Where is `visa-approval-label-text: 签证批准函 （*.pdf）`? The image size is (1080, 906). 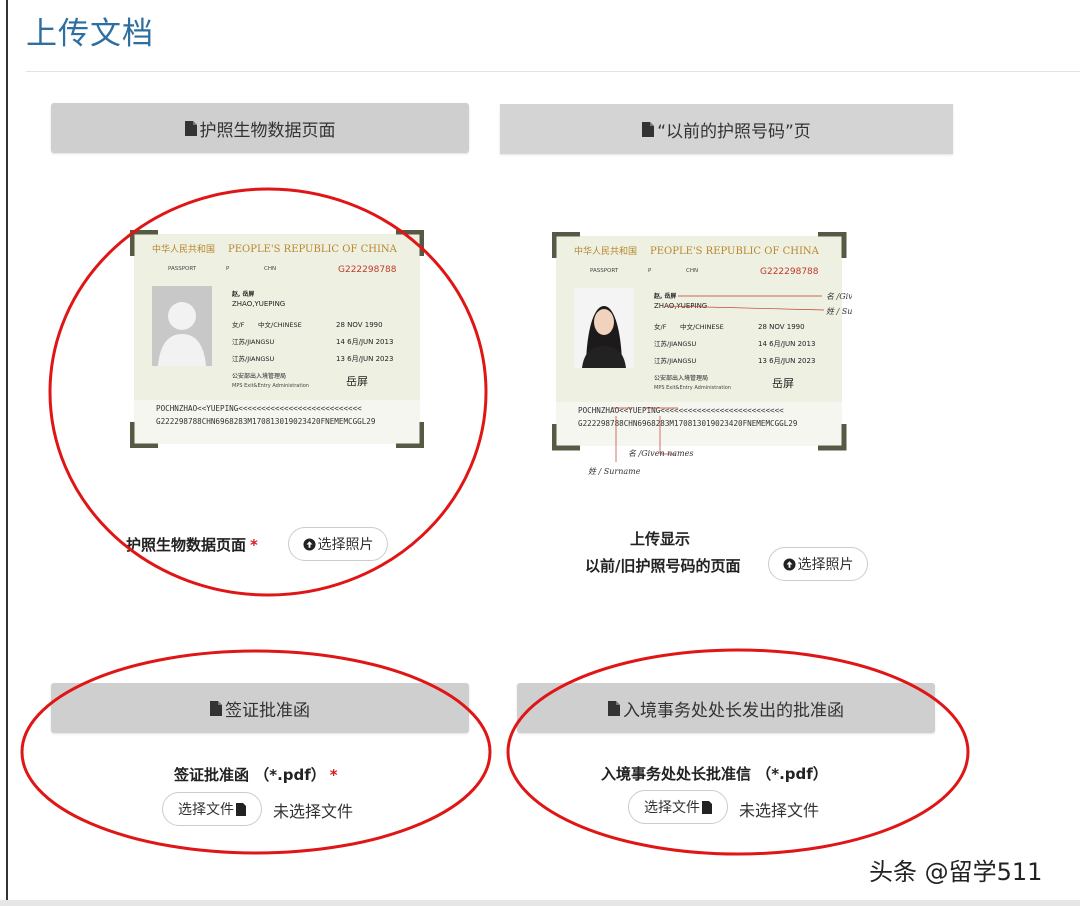
visa-approval-label-text: 签证批准函 （*.pdf） is located at coordinates (250, 775).